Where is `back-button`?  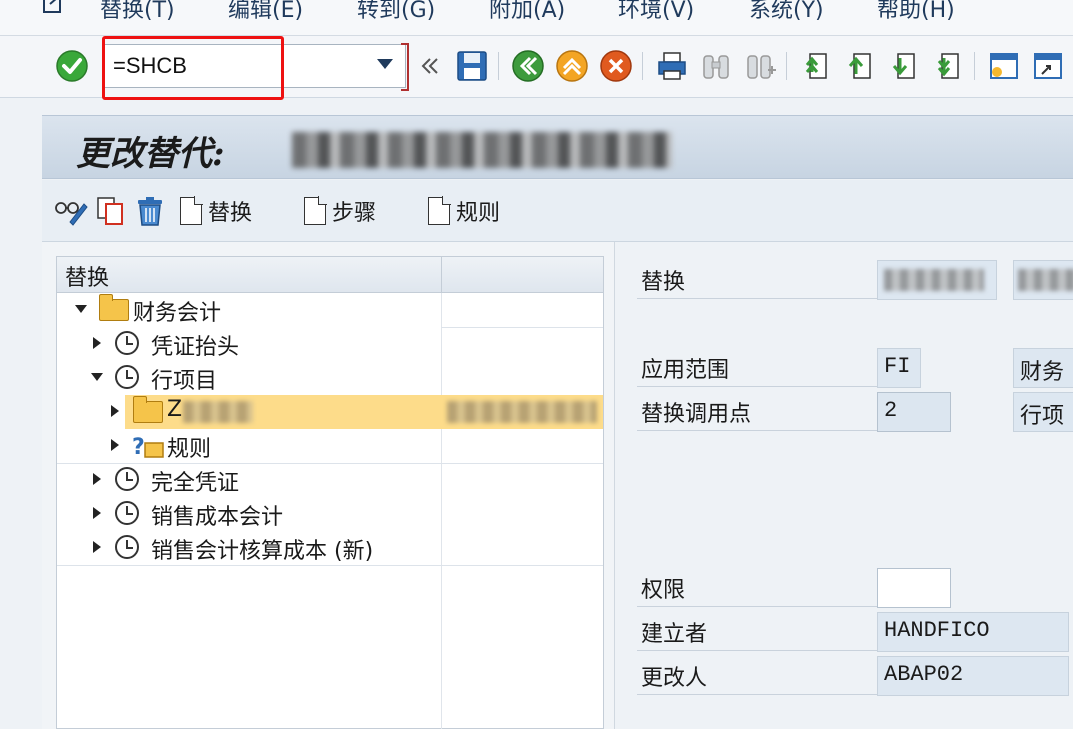 back-button is located at coordinates (528, 66).